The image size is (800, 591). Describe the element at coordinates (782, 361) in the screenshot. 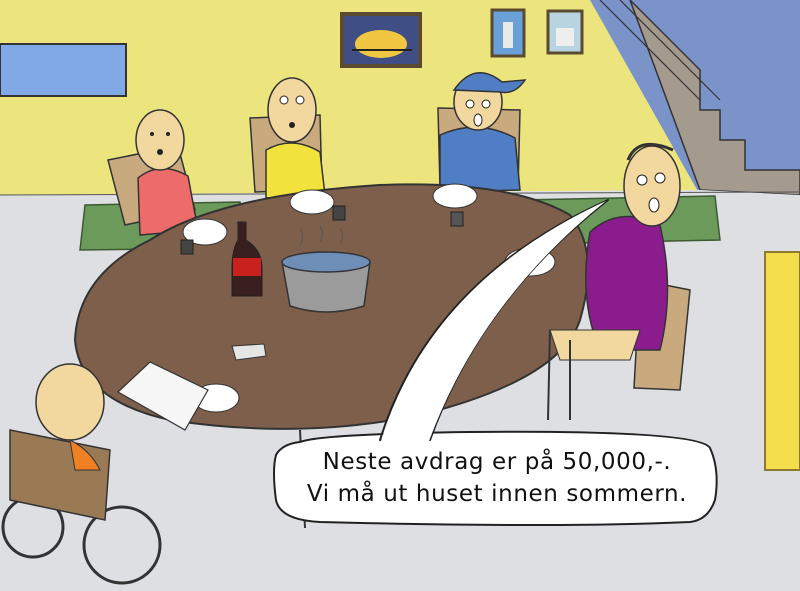

I see `yellow-bench` at that location.